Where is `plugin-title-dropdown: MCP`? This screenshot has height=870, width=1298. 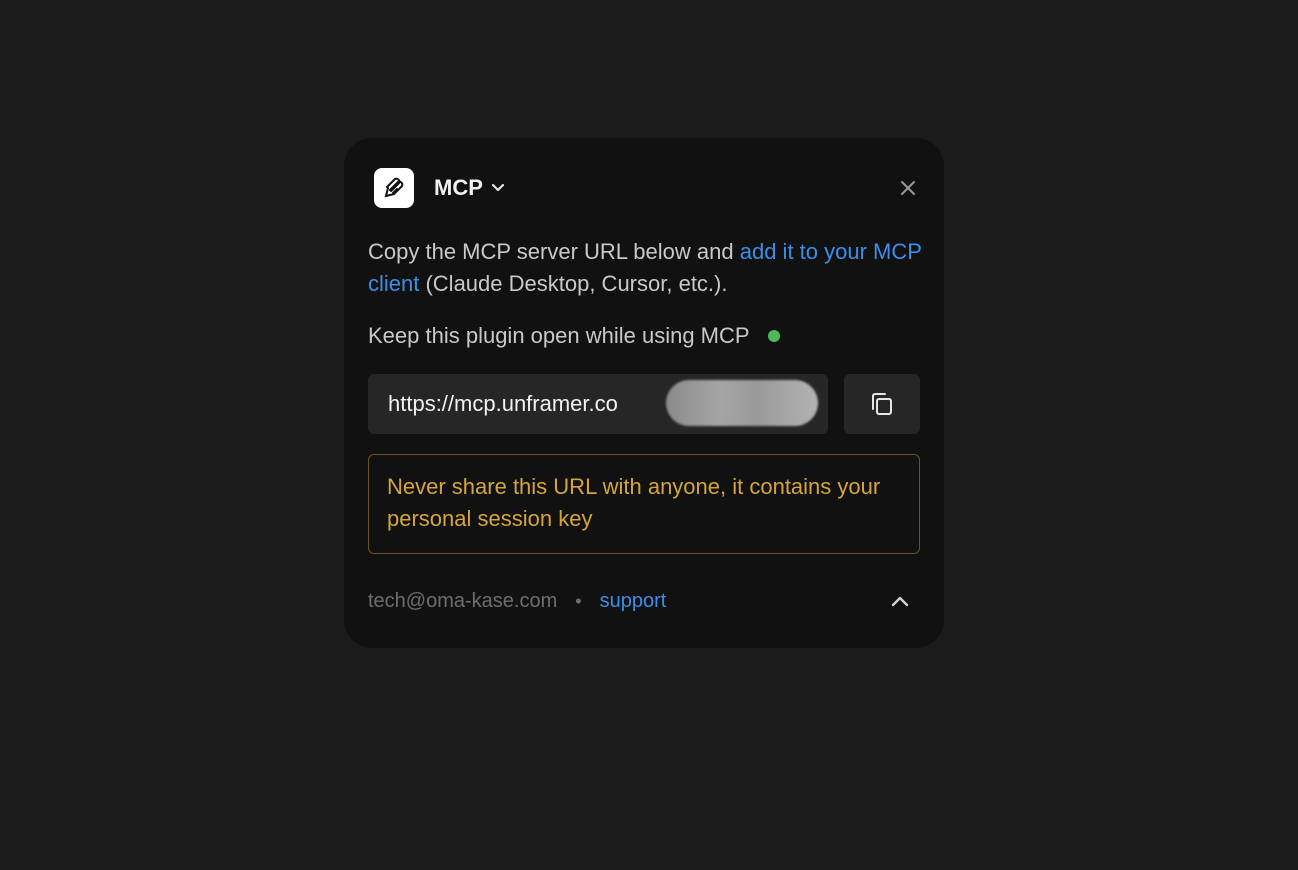 plugin-title-dropdown: MCP is located at coordinates (469, 188).